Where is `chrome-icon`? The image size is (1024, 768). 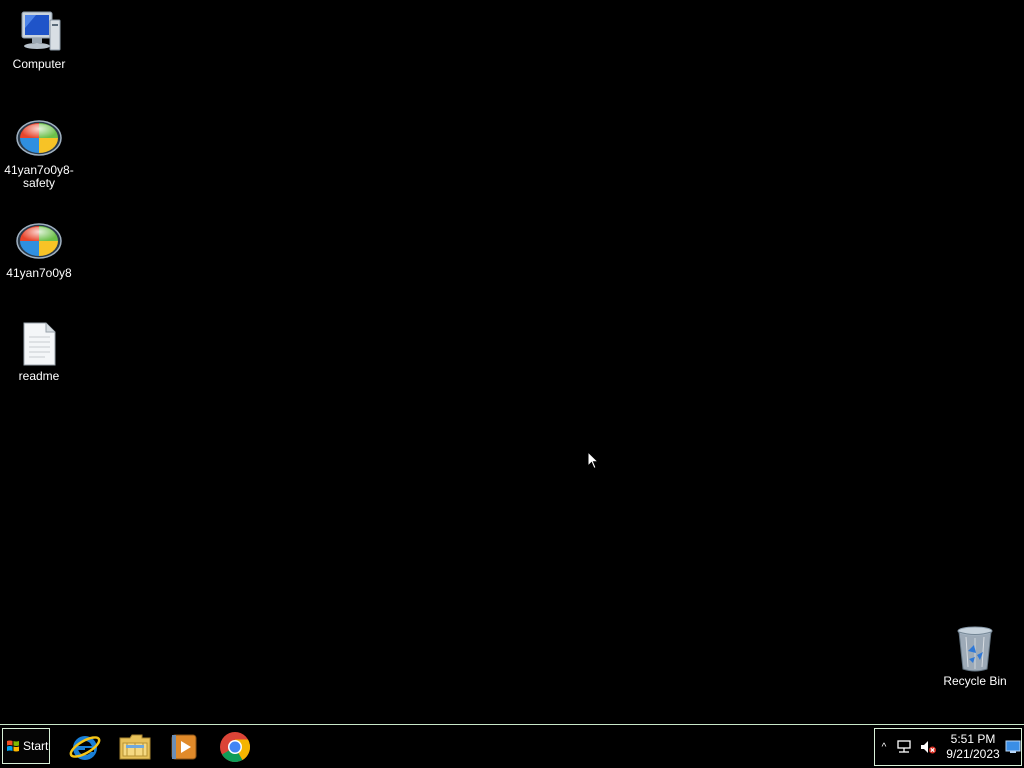
chrome-icon is located at coordinates (235, 747).